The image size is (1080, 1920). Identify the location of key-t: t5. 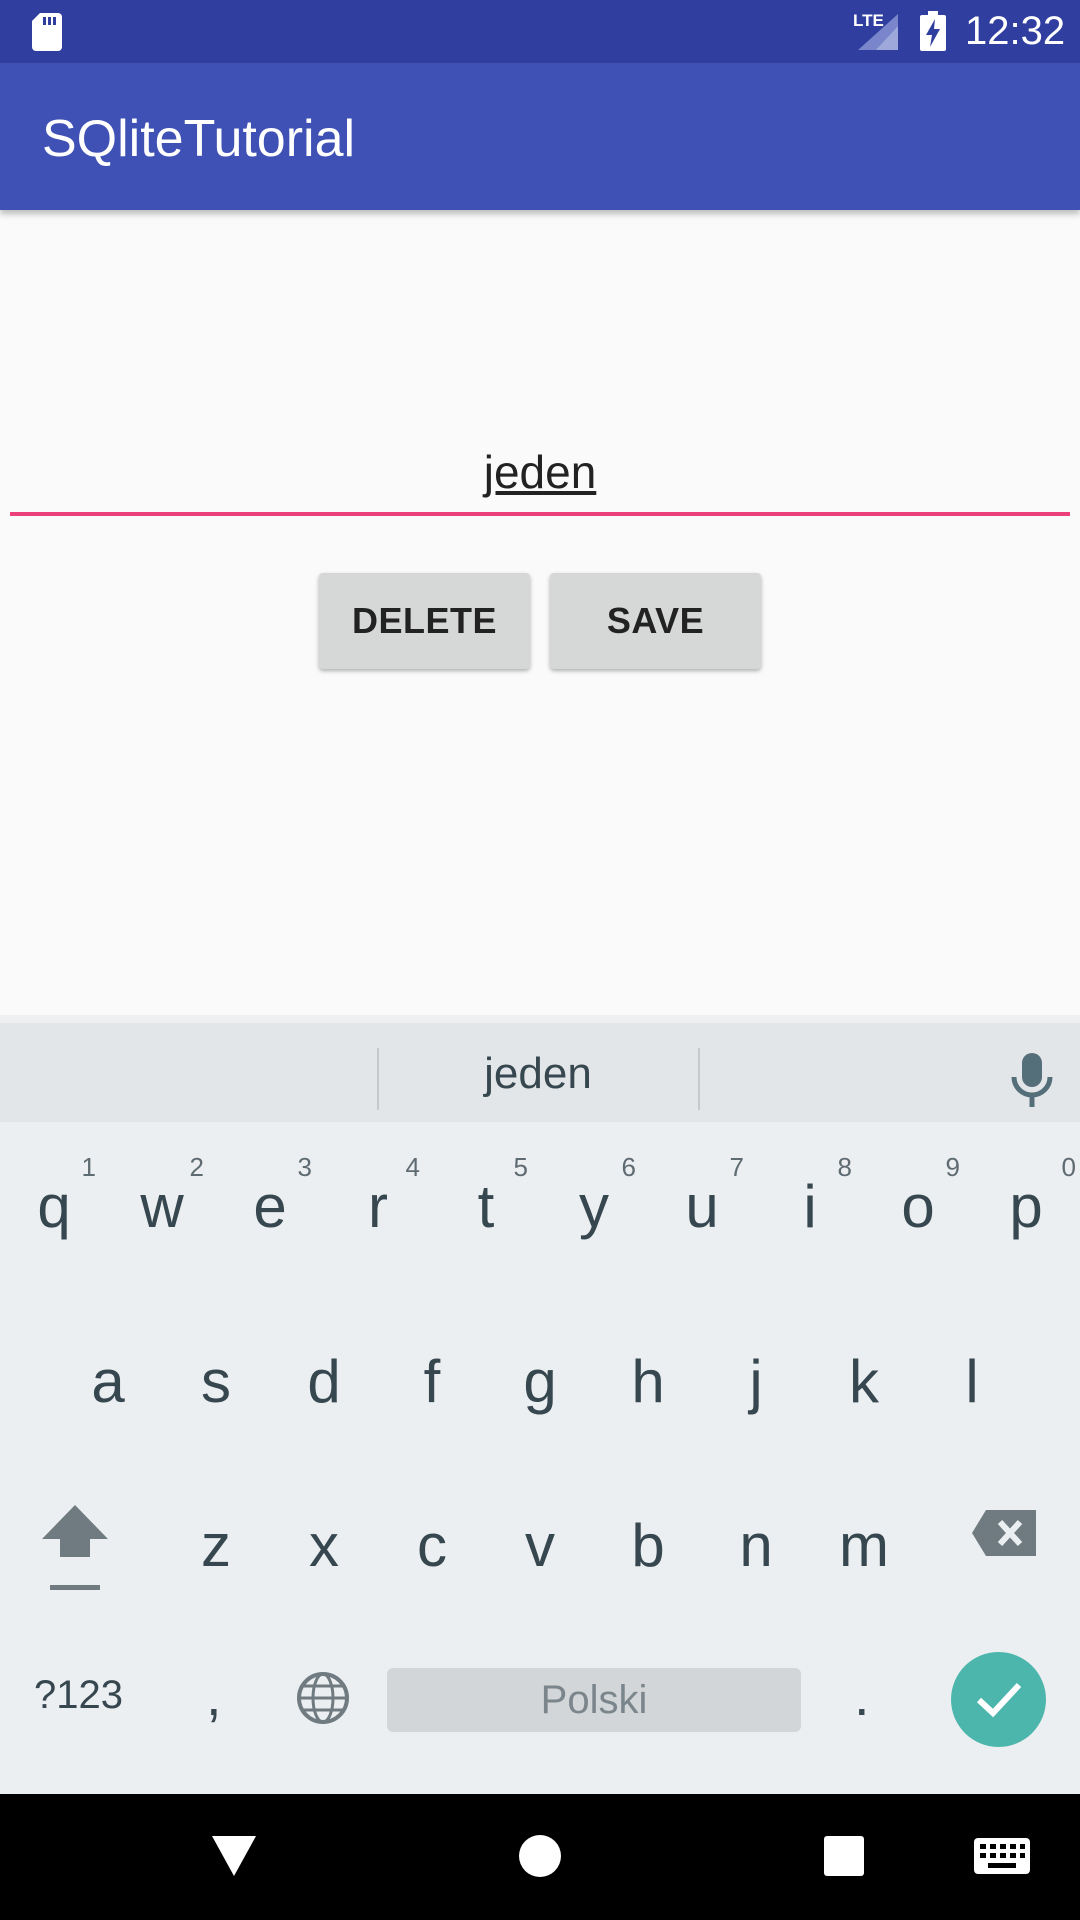
(486, 1197).